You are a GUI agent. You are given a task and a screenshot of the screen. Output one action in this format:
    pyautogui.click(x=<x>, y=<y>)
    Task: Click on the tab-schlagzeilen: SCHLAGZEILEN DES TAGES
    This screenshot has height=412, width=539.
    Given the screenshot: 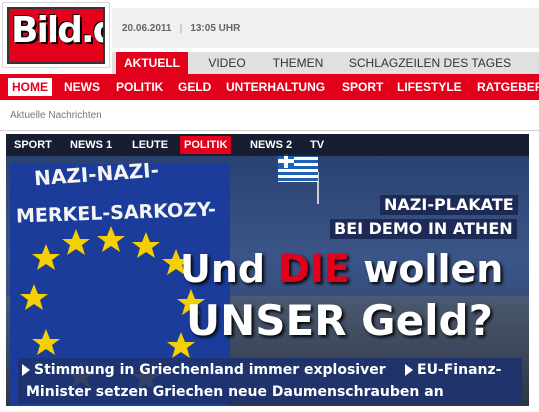 What is the action you would take?
    pyautogui.click(x=430, y=63)
    